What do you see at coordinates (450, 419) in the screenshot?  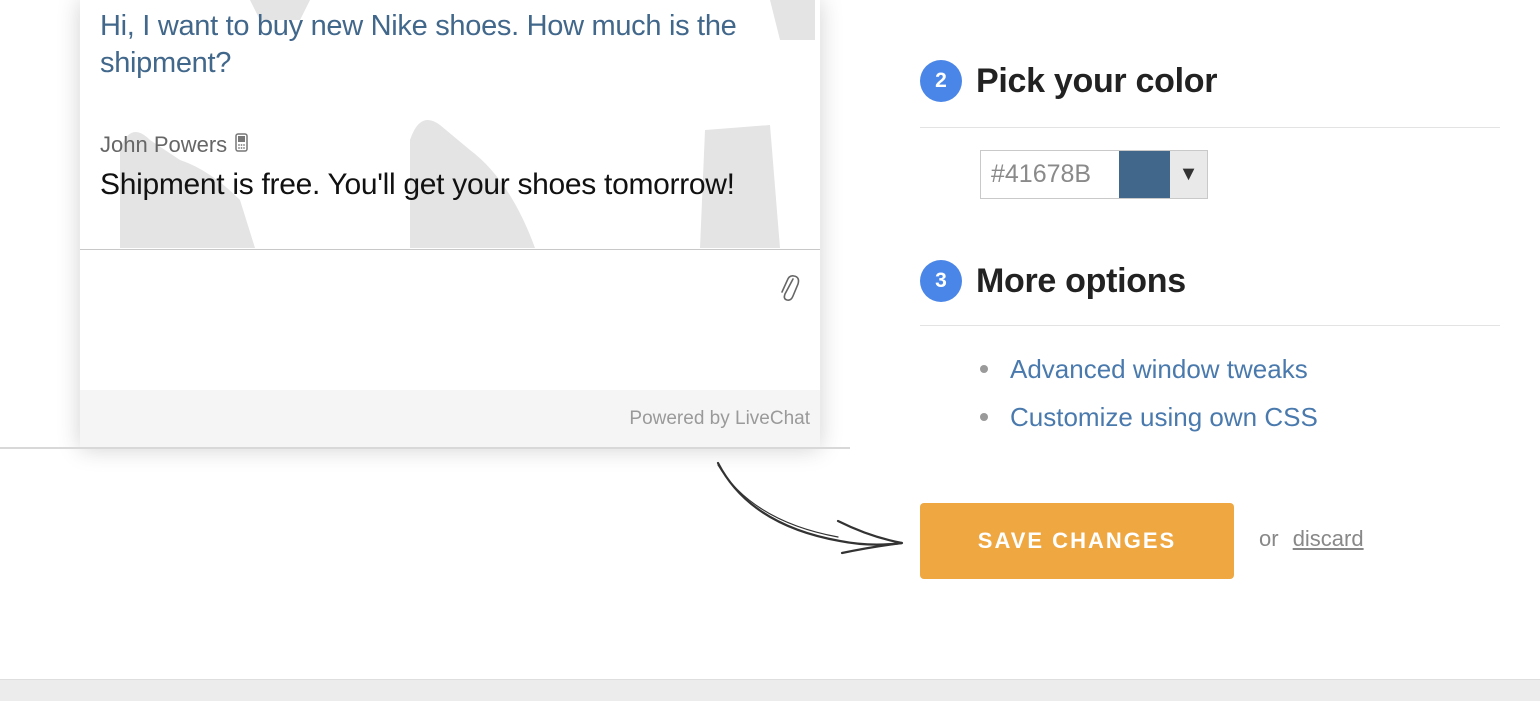 I see `powered-by-footer: Powered by LiveChat` at bounding box center [450, 419].